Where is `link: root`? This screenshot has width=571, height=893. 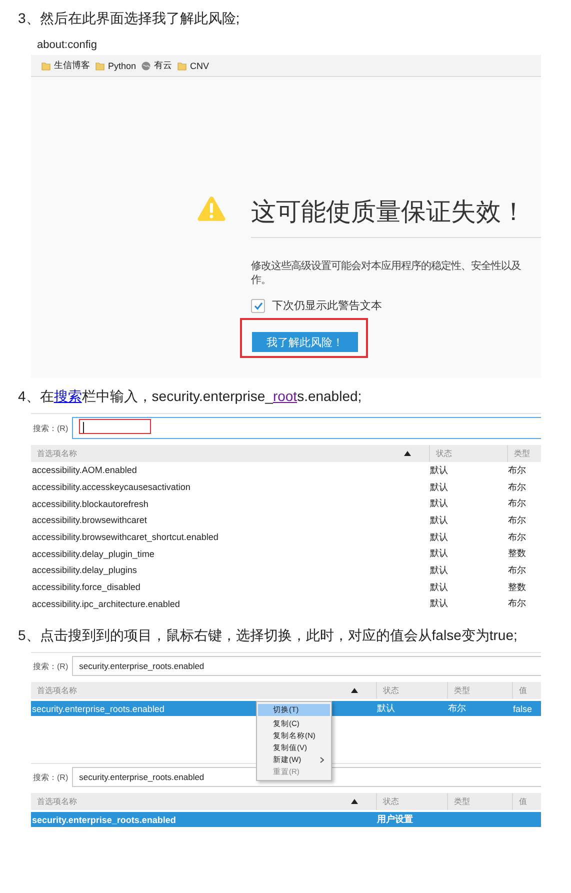 link: root is located at coordinates (285, 396).